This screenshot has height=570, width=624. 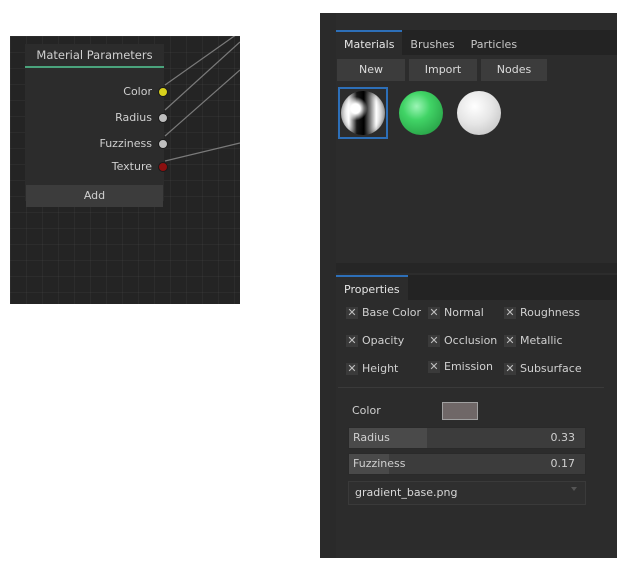 What do you see at coordinates (202, 152) in the screenshot?
I see `wire-texture` at bounding box center [202, 152].